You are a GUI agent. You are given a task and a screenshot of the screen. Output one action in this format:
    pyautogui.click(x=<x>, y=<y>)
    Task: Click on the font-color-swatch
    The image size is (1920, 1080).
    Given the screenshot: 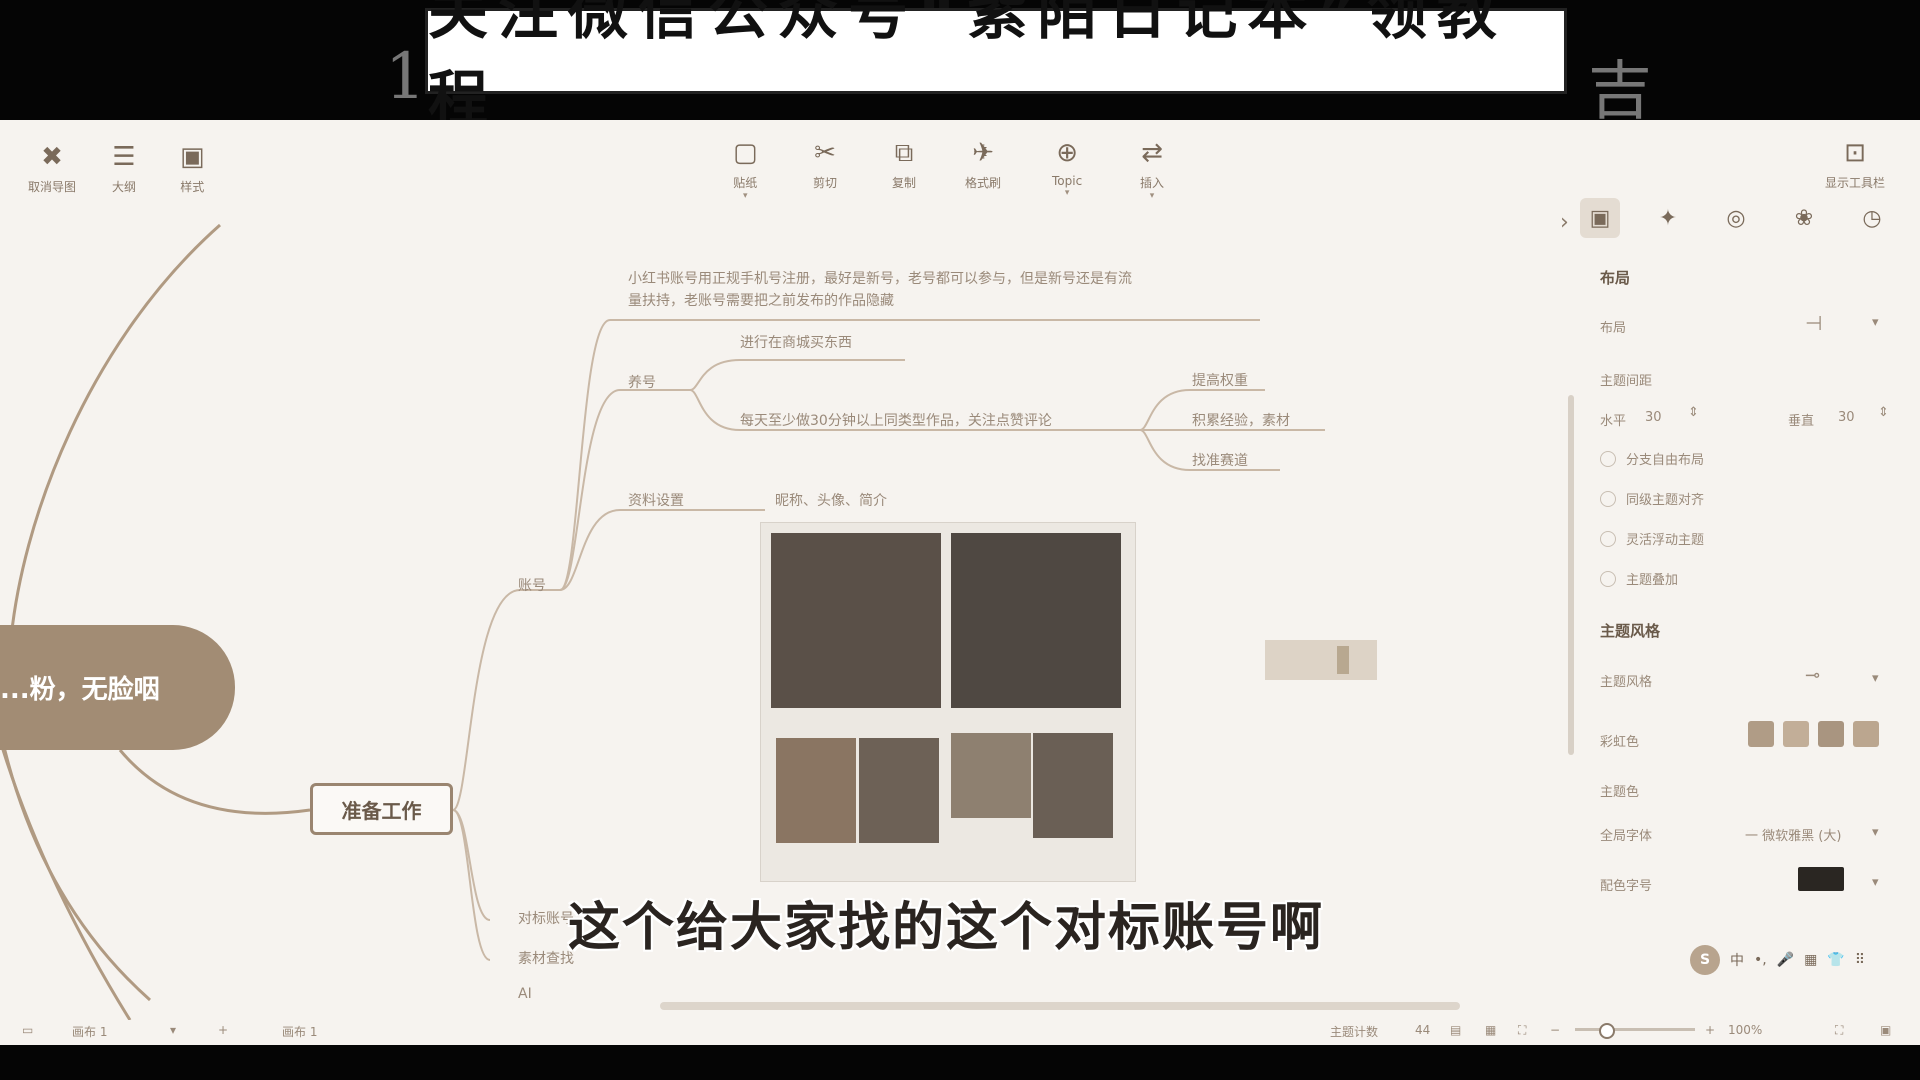 What is the action you would take?
    pyautogui.click(x=1821, y=879)
    